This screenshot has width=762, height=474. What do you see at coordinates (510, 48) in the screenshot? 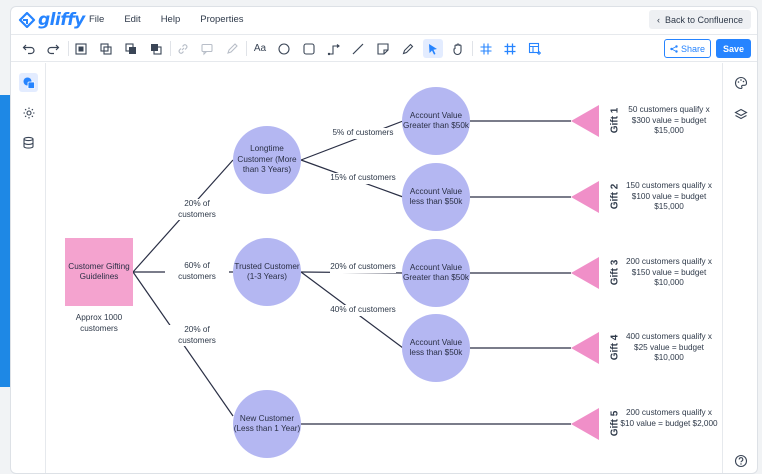
I see `table-icon` at bounding box center [510, 48].